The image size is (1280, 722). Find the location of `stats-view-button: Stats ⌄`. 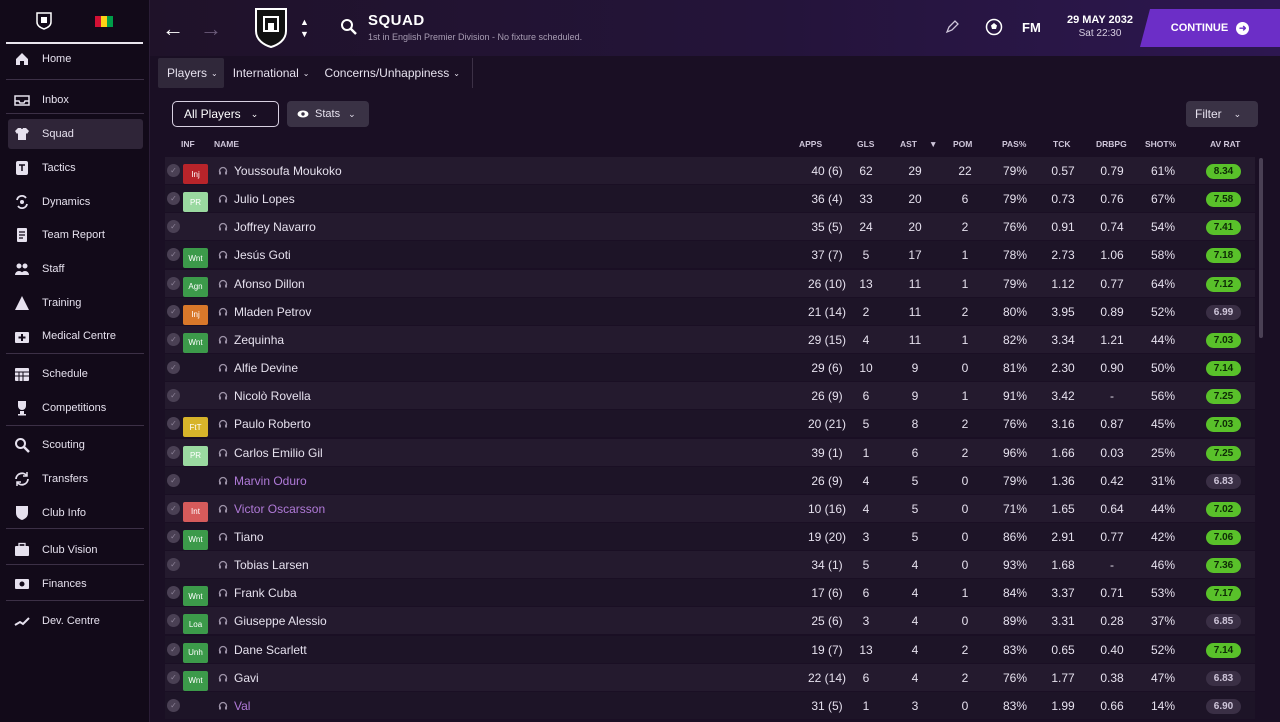

stats-view-button: Stats ⌄ is located at coordinates (328, 114).